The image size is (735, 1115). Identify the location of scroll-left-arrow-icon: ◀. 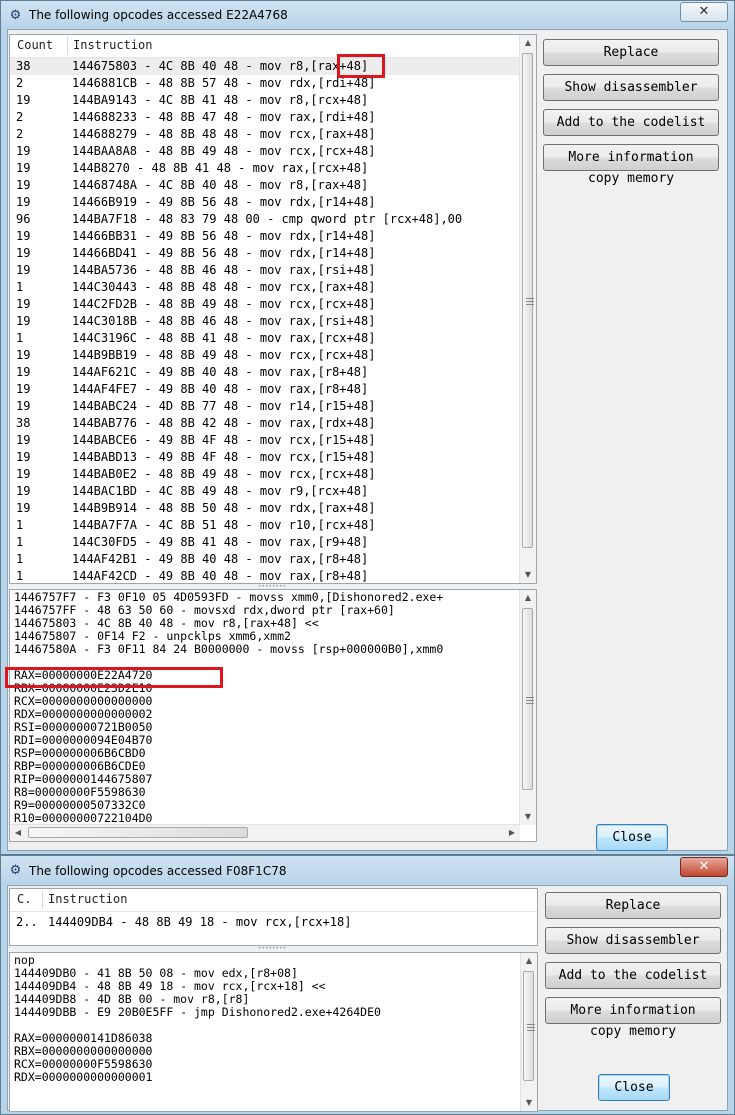
(18, 833).